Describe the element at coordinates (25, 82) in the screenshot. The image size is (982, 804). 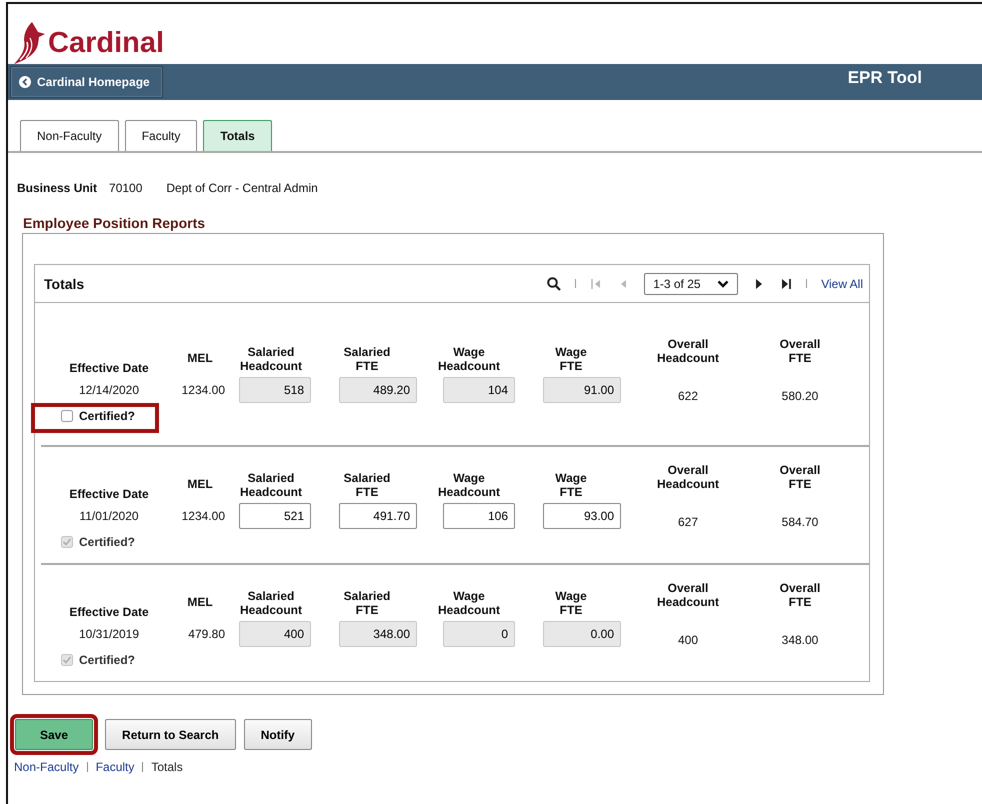
I see `chevron-left-icon` at that location.